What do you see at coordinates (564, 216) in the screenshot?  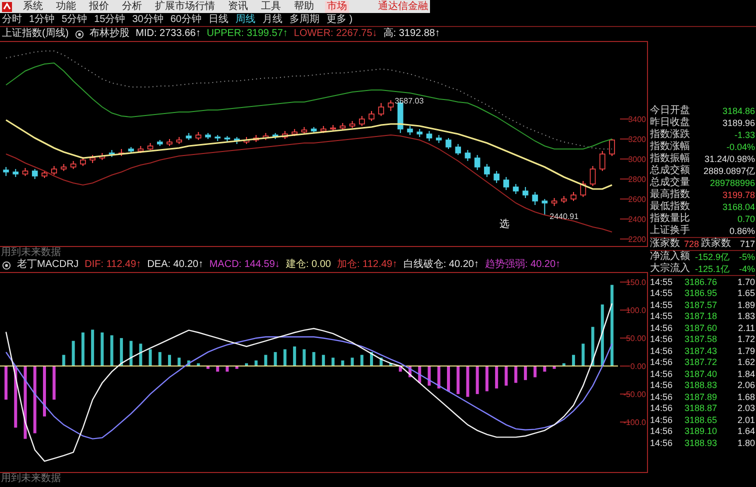 I see `low-price-label: 2440.91` at bounding box center [564, 216].